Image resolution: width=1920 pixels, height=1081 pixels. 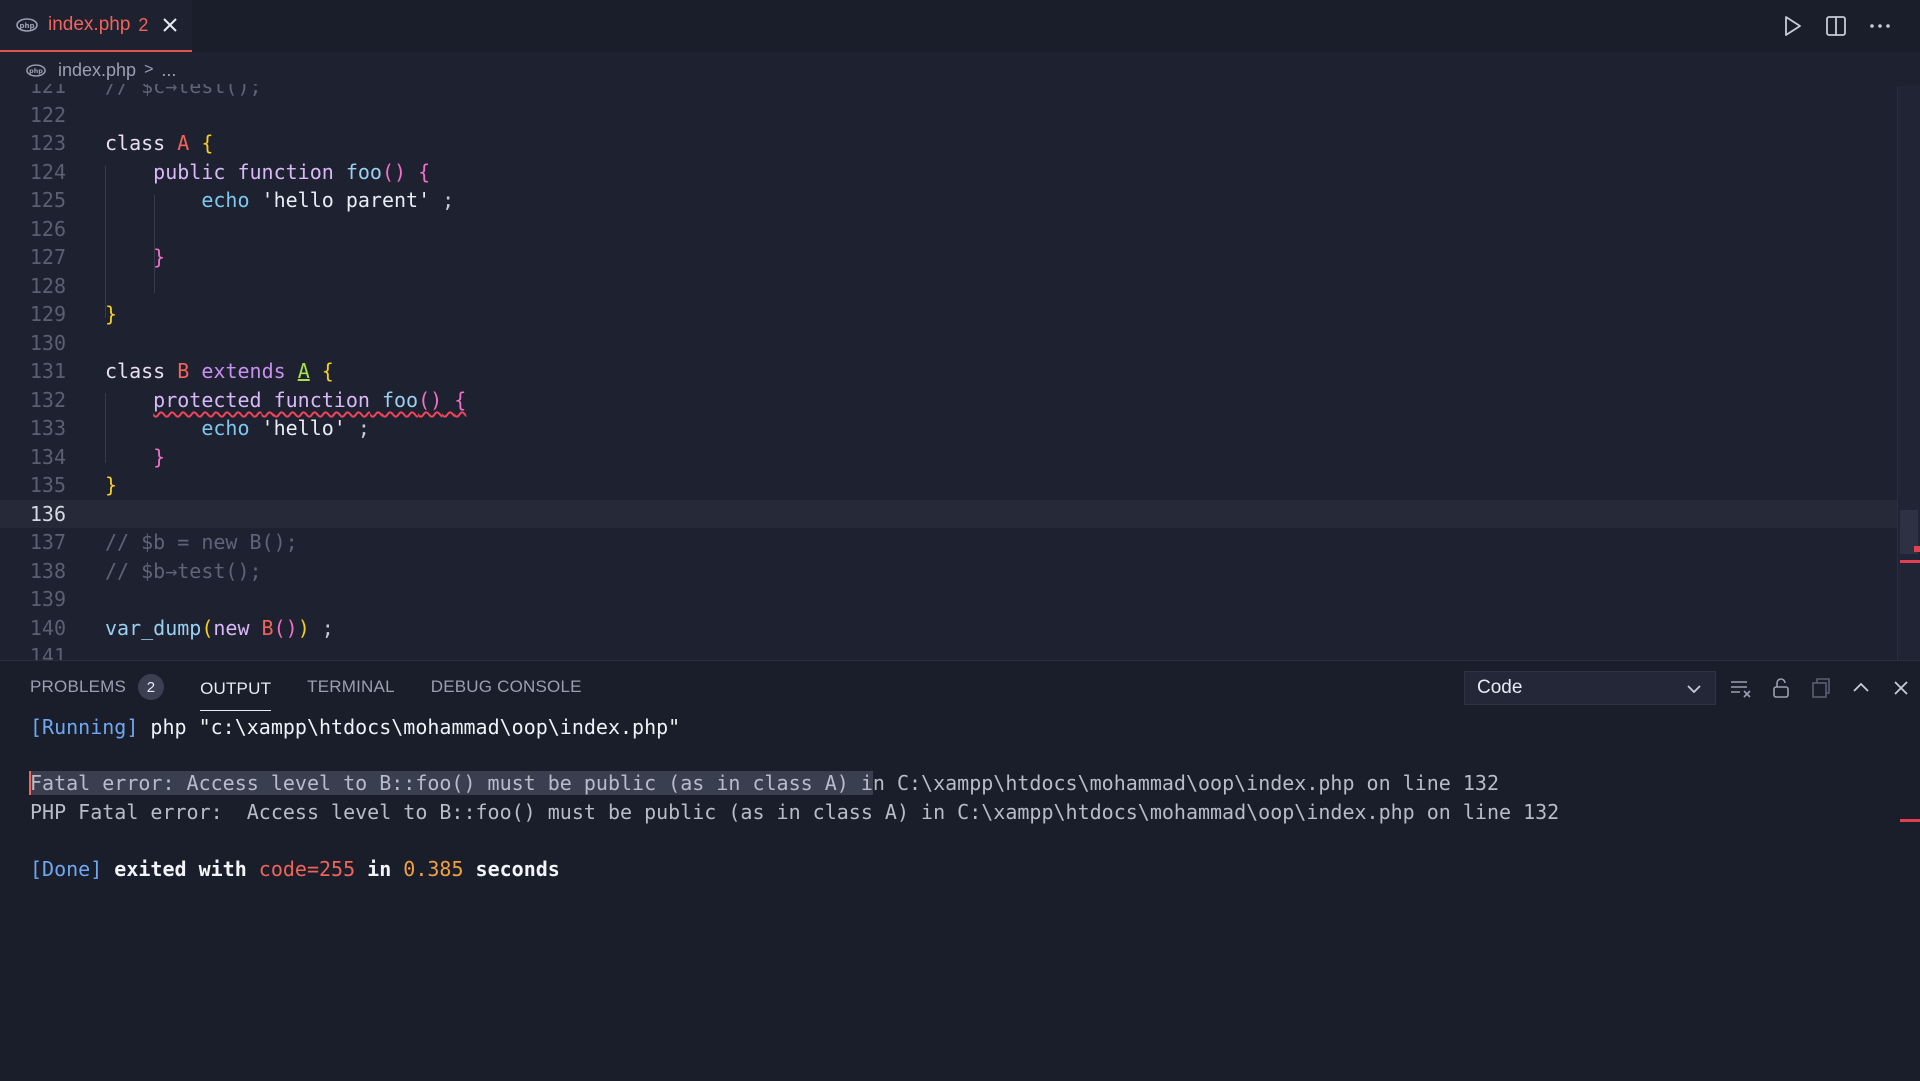 I want to click on editor-actions, so click(x=1836, y=26).